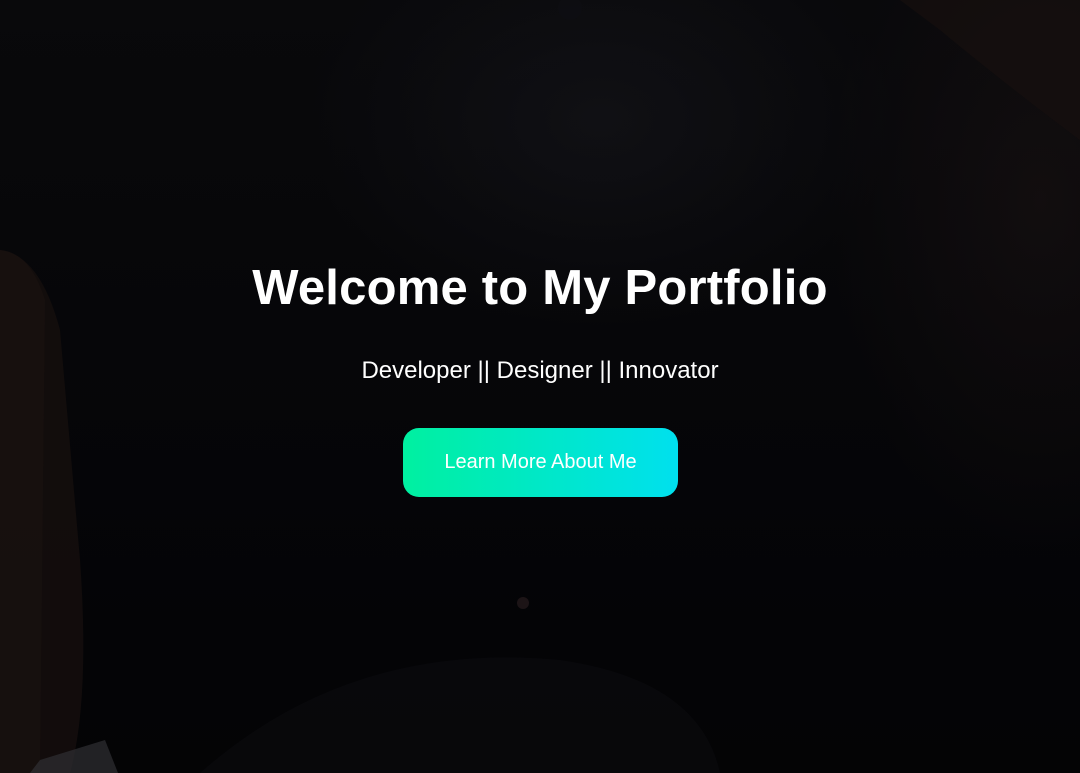 This screenshot has width=1080, height=773. What do you see at coordinates (540, 370) in the screenshot?
I see `hero-subtitle: Developer || Designer || Innovator` at bounding box center [540, 370].